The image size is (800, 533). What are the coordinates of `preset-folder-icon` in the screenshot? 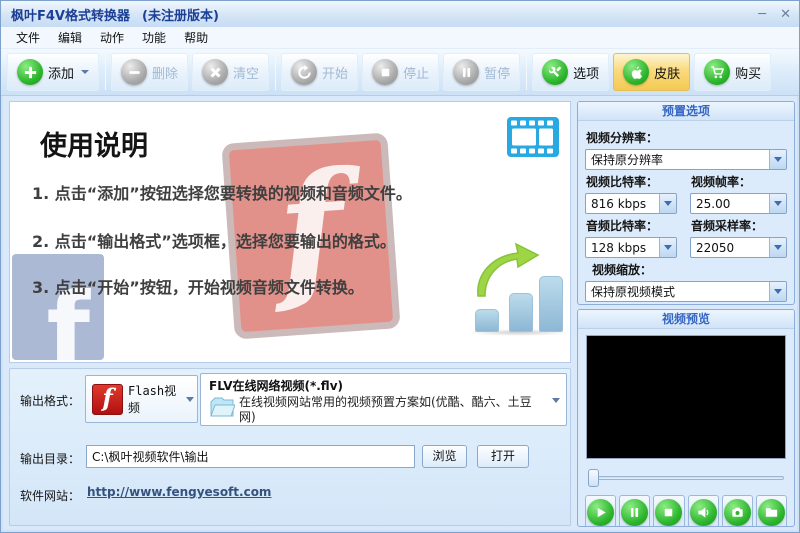 It's located at (222, 407).